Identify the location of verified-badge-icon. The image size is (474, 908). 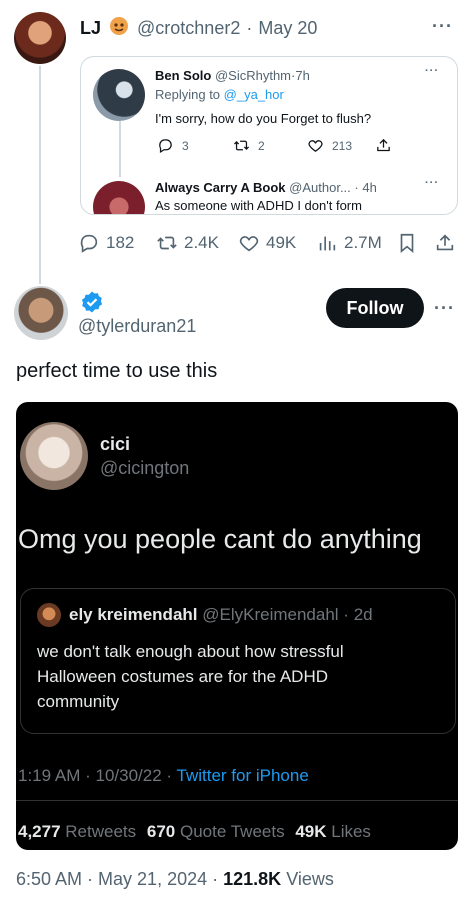
(92, 304).